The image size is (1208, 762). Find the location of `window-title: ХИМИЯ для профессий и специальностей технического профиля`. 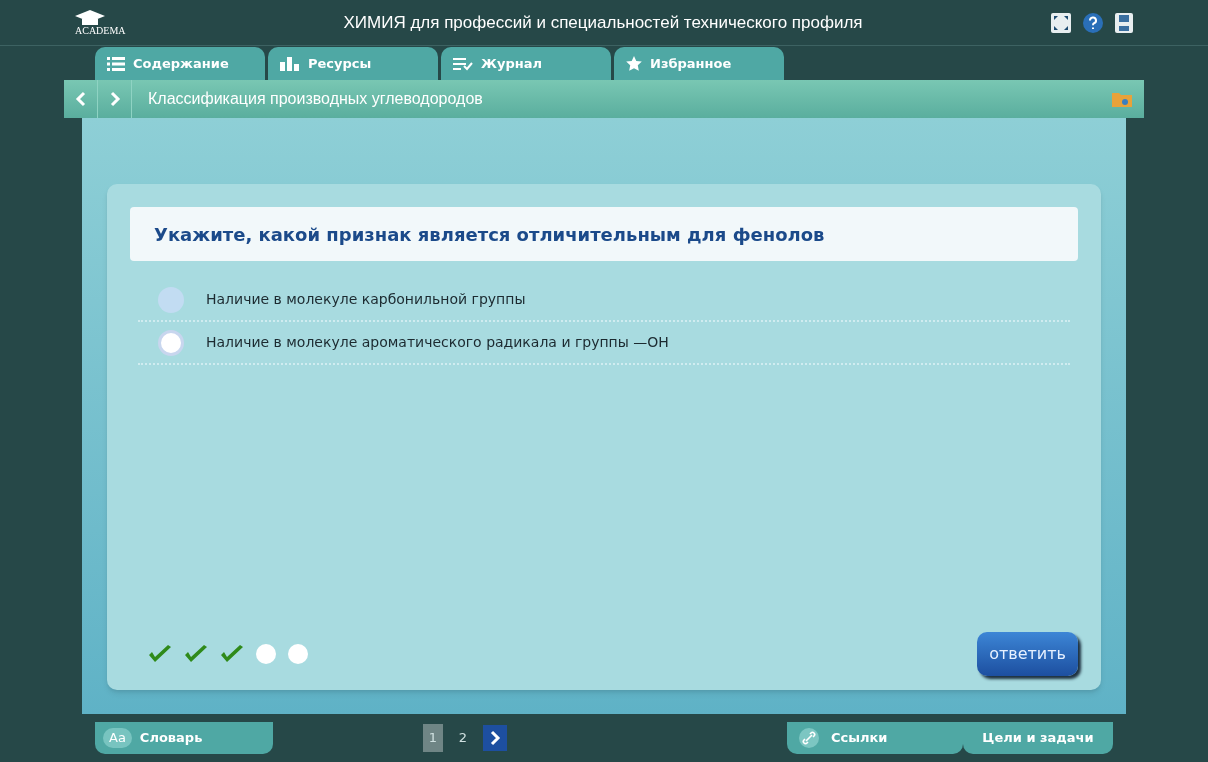

window-title: ХИМИЯ для профессий и специальностей технического профиля is located at coordinates (603, 22).